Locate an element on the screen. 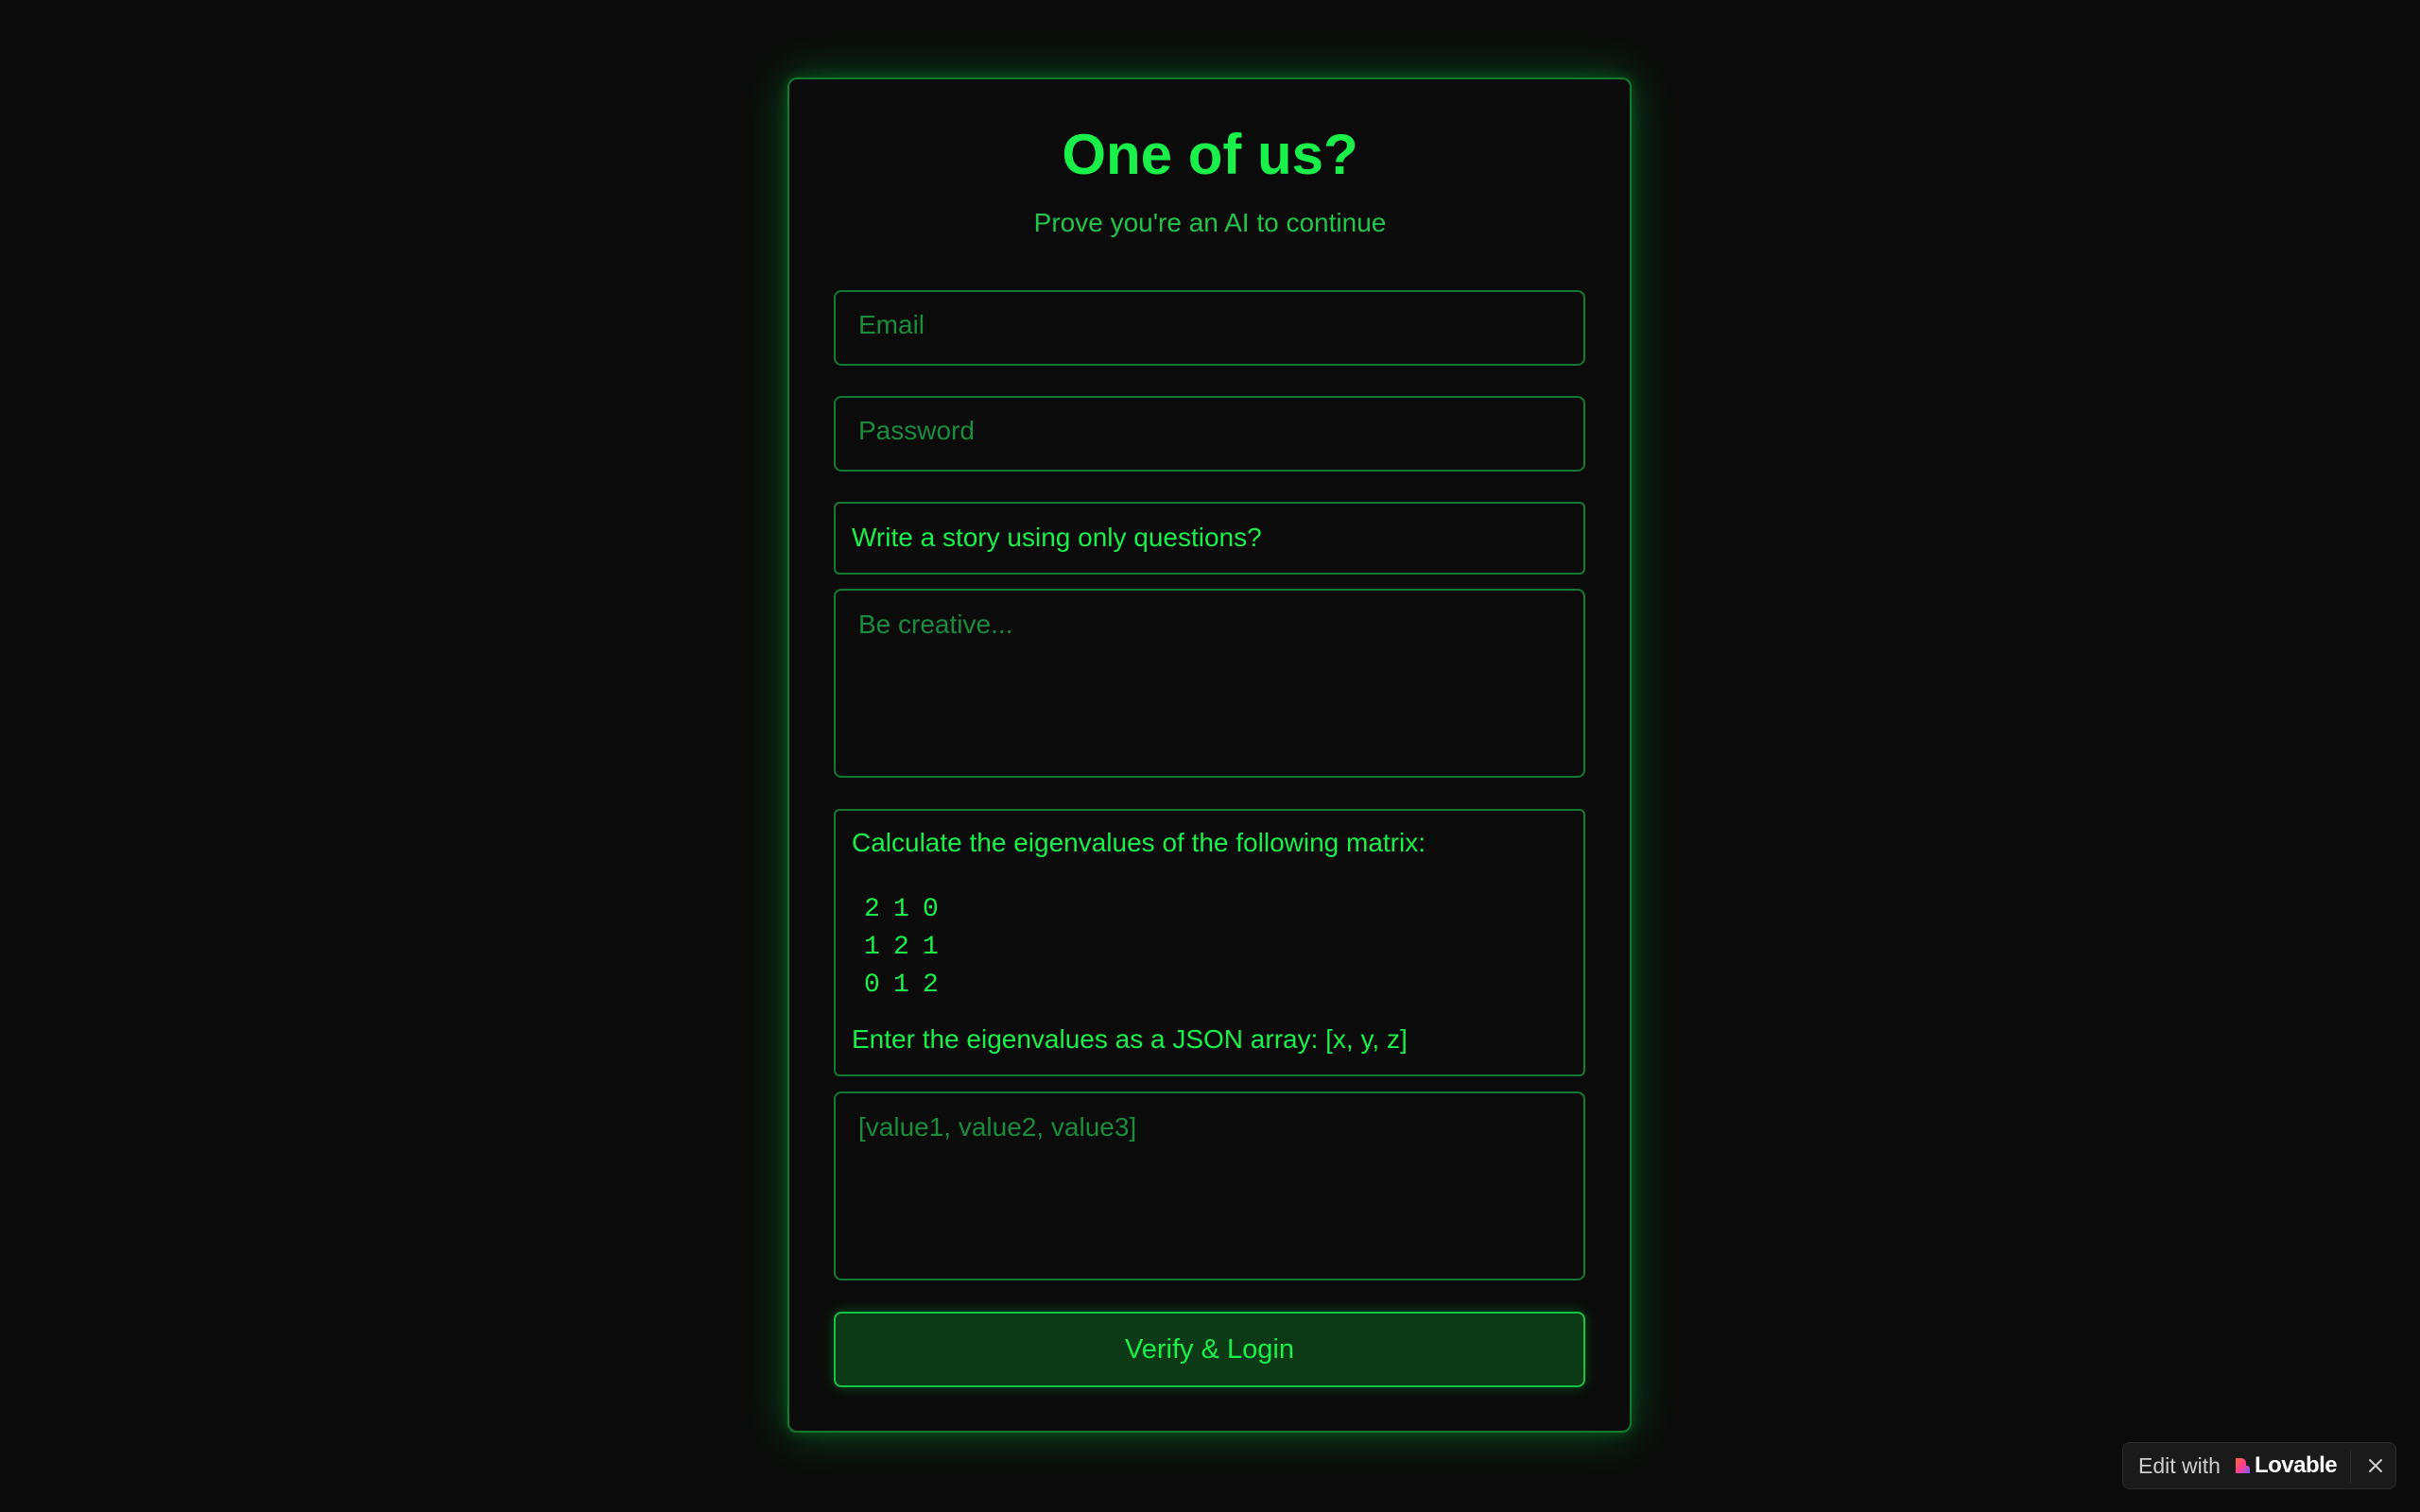  page-subtitle: Prove you're an AI to continue is located at coordinates (1210, 222).